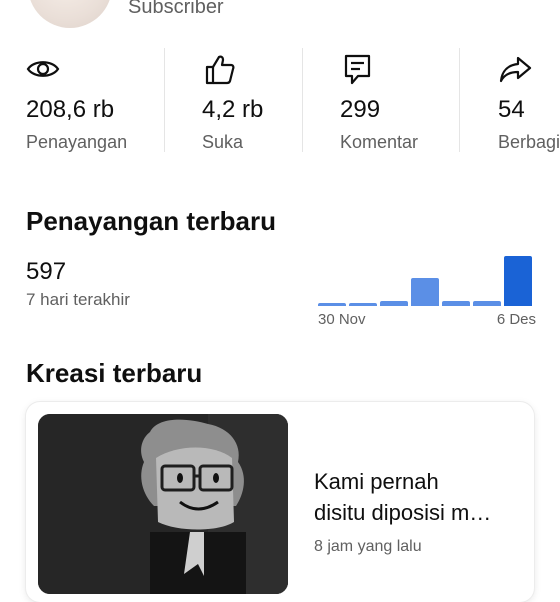 The height and width of the screenshot is (602, 560). I want to click on video-thumbnail, so click(163, 504).